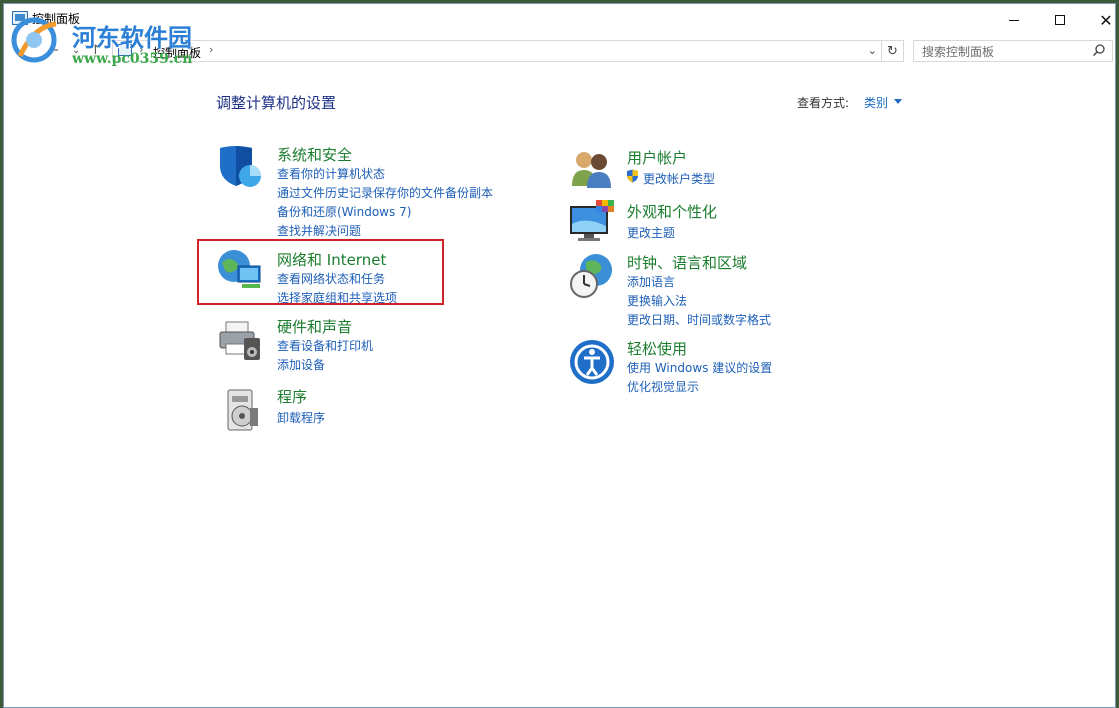  What do you see at coordinates (592, 362) in the screenshot?
I see `ease-of-access-icon` at bounding box center [592, 362].